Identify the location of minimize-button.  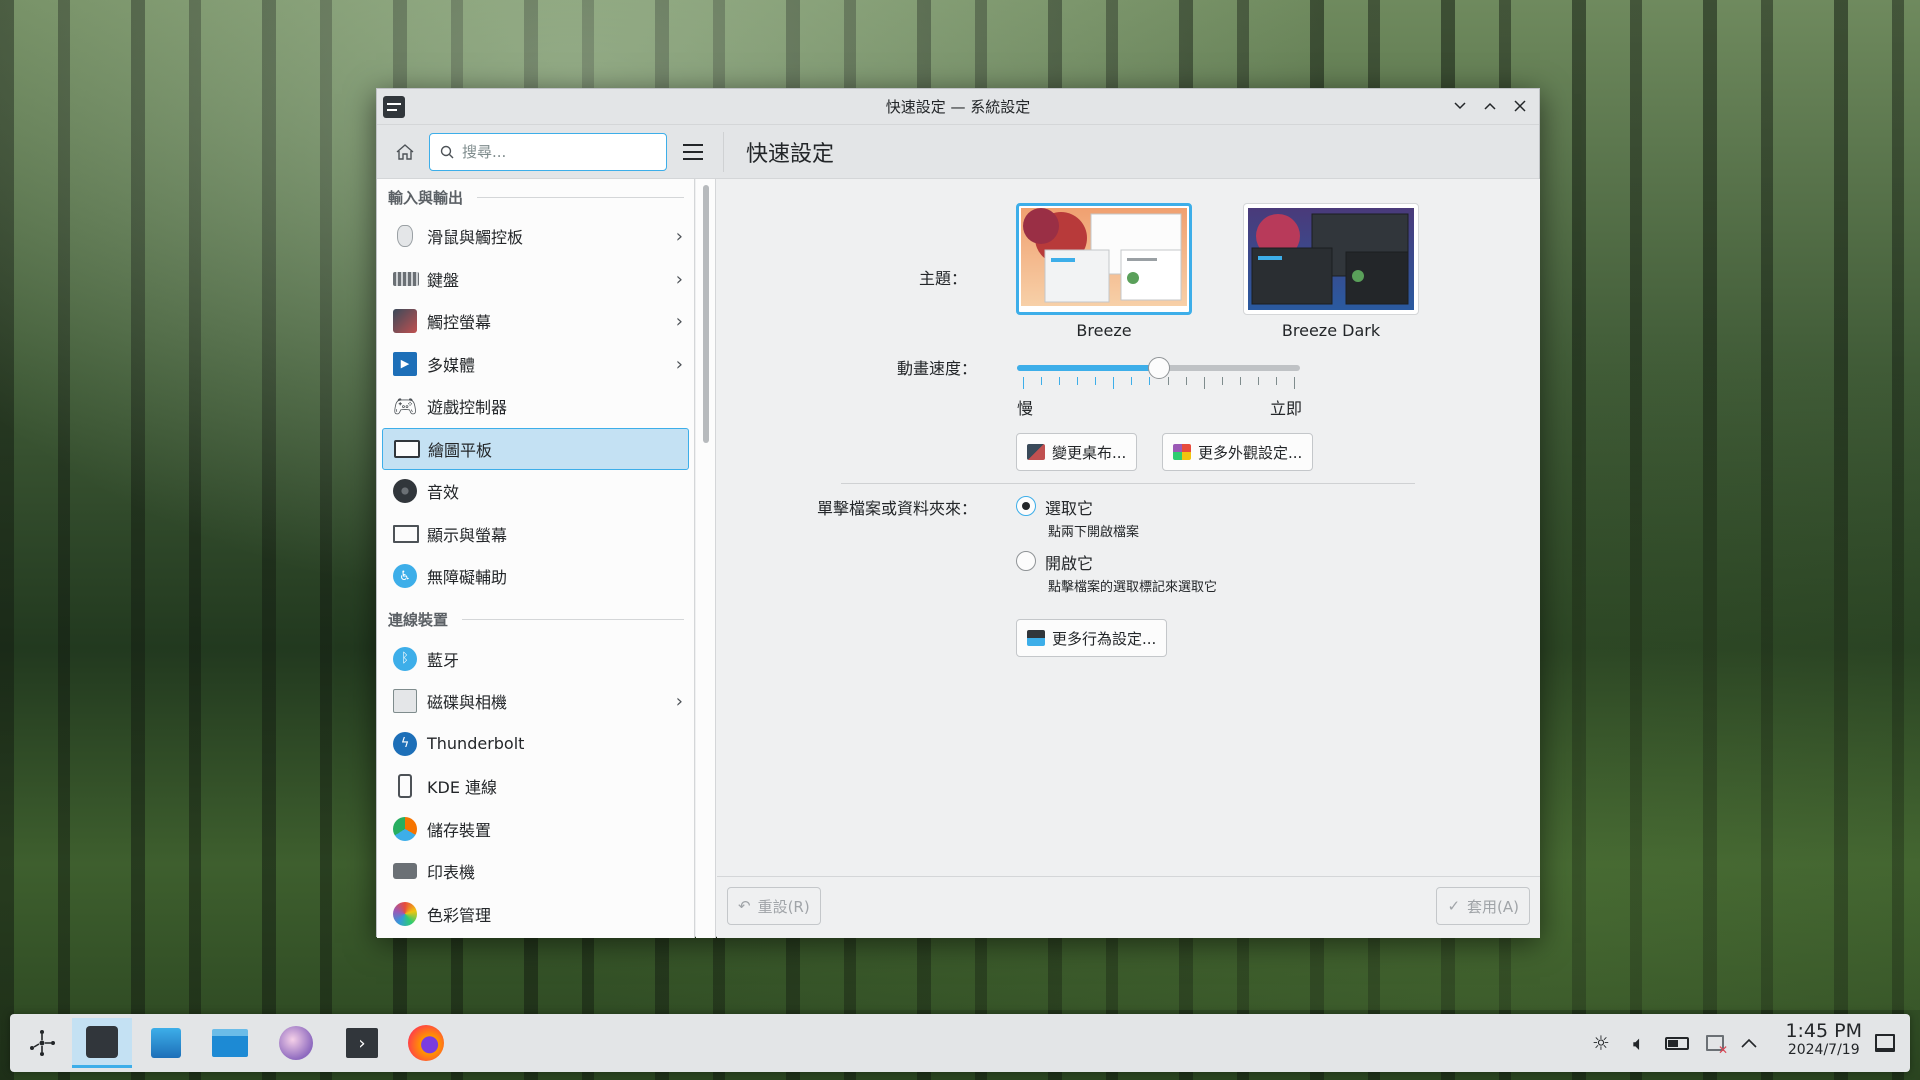
(1460, 106).